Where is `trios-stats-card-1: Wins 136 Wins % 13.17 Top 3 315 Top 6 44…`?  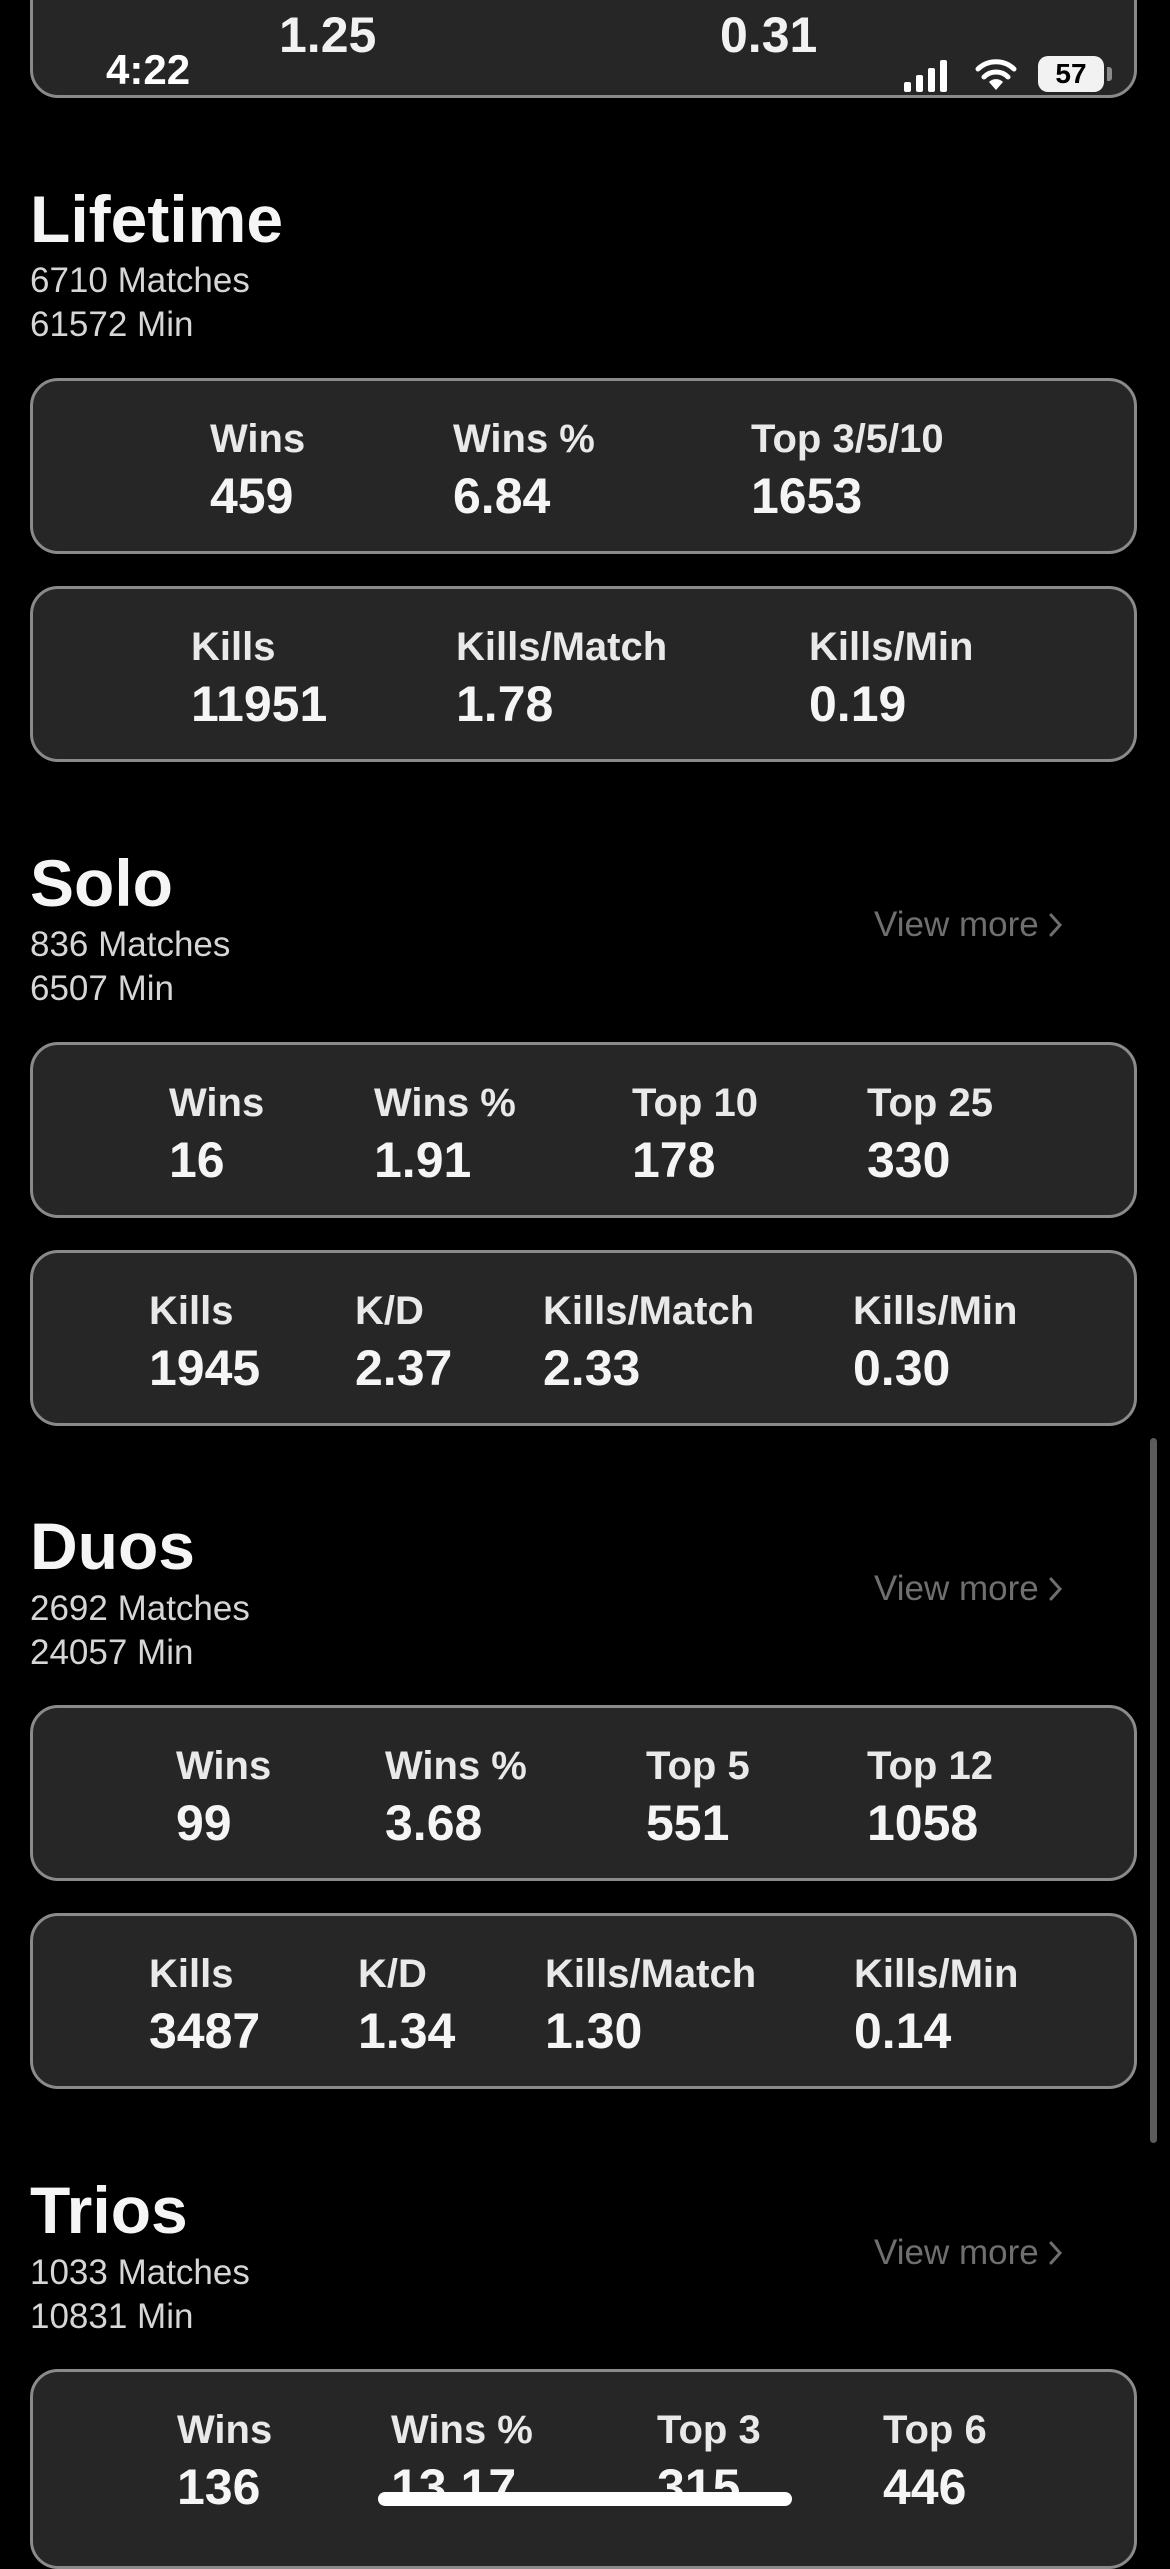 trios-stats-card-1: Wins 136 Wins % 13.17 Top 3 315 Top 6 44… is located at coordinates (583, 2469).